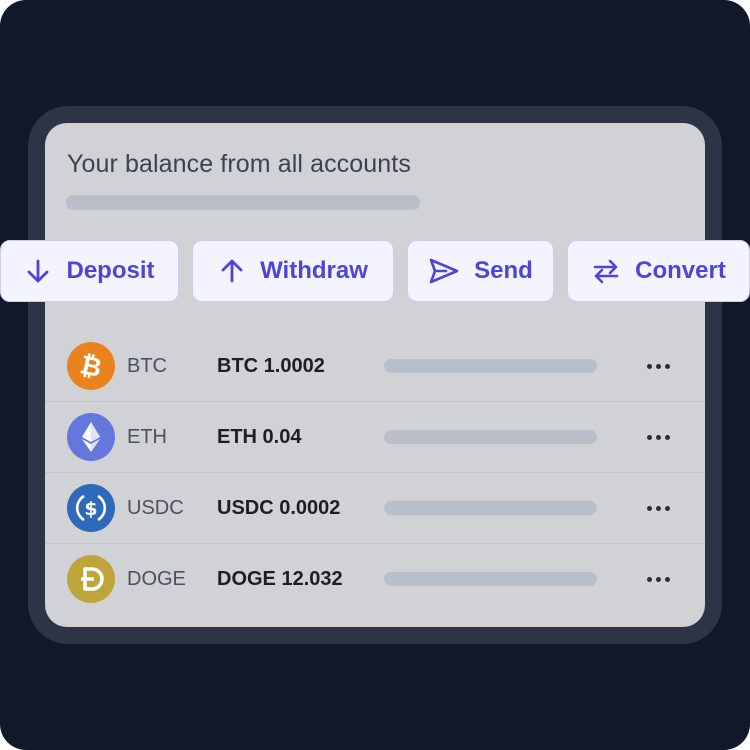  What do you see at coordinates (280, 579) in the screenshot?
I see `account-amount: DOGE 12.032` at bounding box center [280, 579].